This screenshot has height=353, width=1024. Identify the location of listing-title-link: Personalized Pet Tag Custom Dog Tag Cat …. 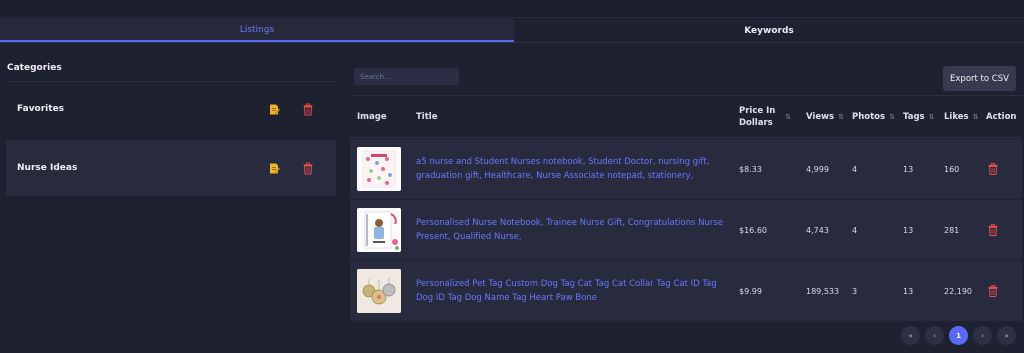
(576, 291).